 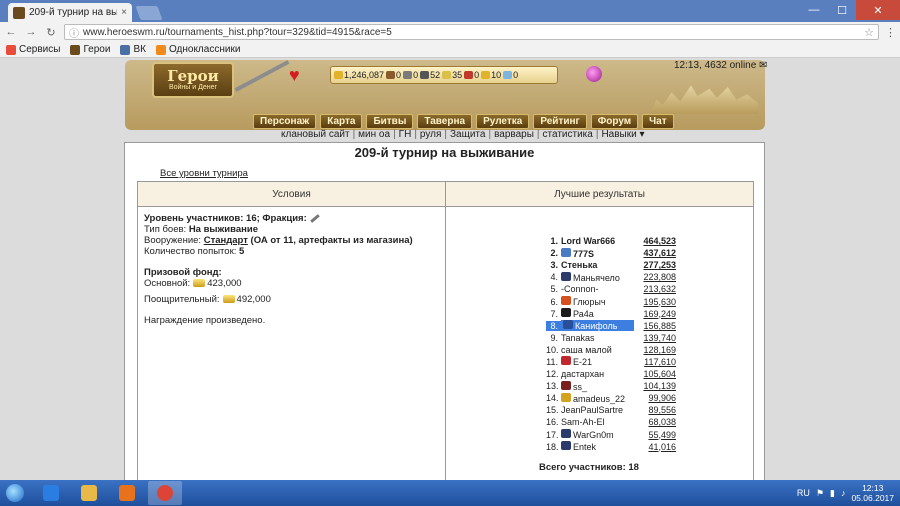 I want to click on nav-item: Таверна, so click(x=445, y=121).